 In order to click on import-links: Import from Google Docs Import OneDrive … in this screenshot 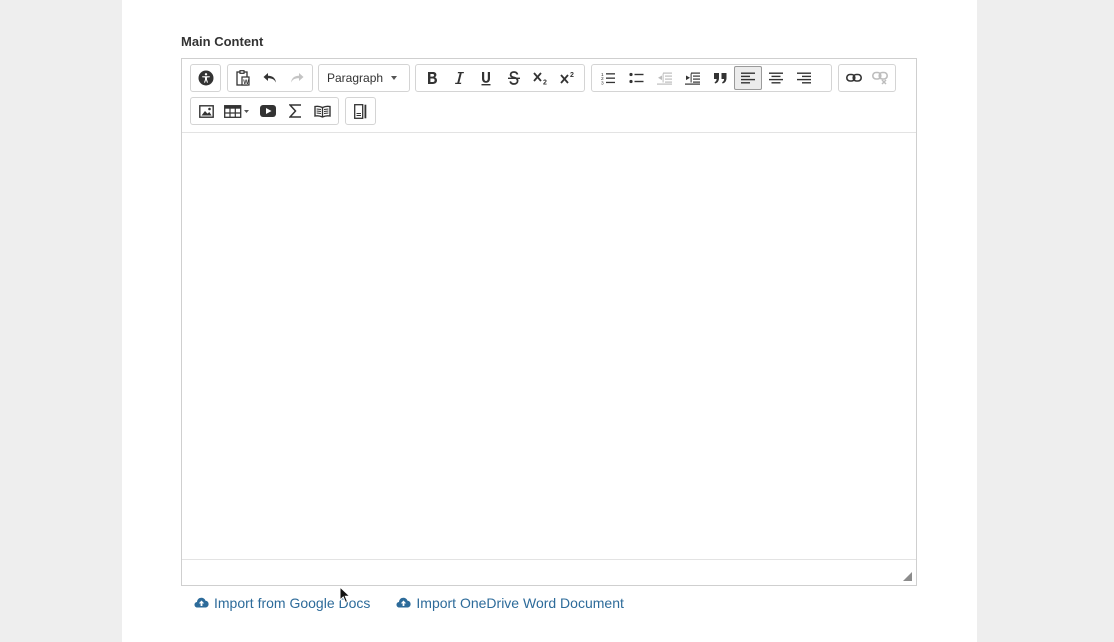, I will do `click(422, 603)`.